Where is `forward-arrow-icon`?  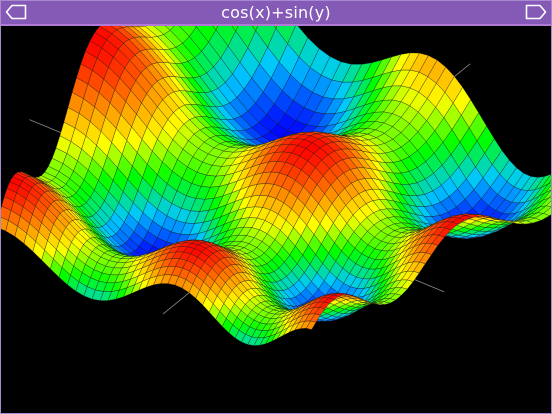
forward-arrow-icon is located at coordinates (536, 12).